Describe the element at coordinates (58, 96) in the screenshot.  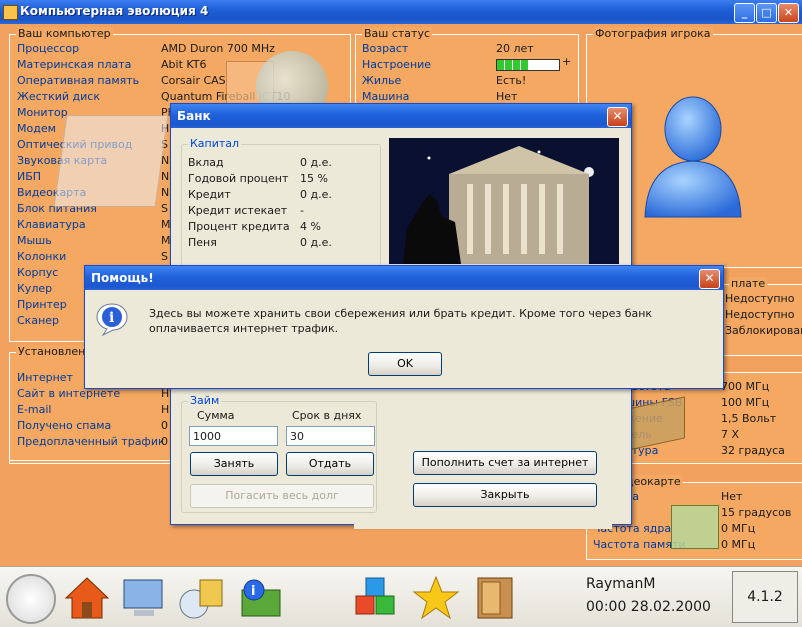
I see `component-label: Жесткий диск` at that location.